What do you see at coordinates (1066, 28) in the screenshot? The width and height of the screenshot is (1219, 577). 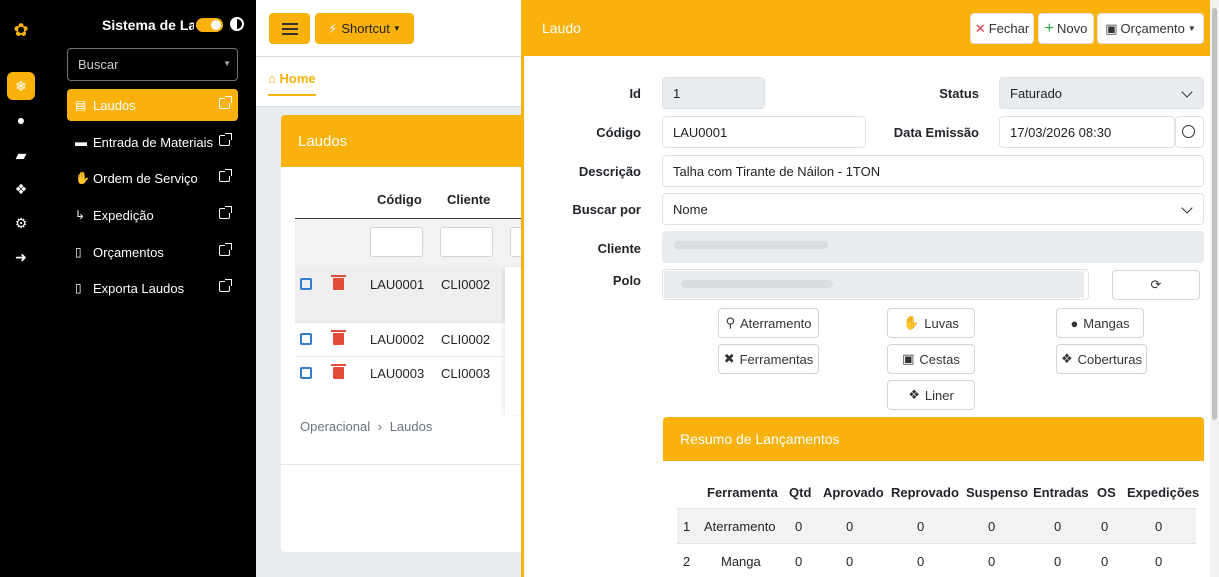 I see `novo-button: + Novo` at bounding box center [1066, 28].